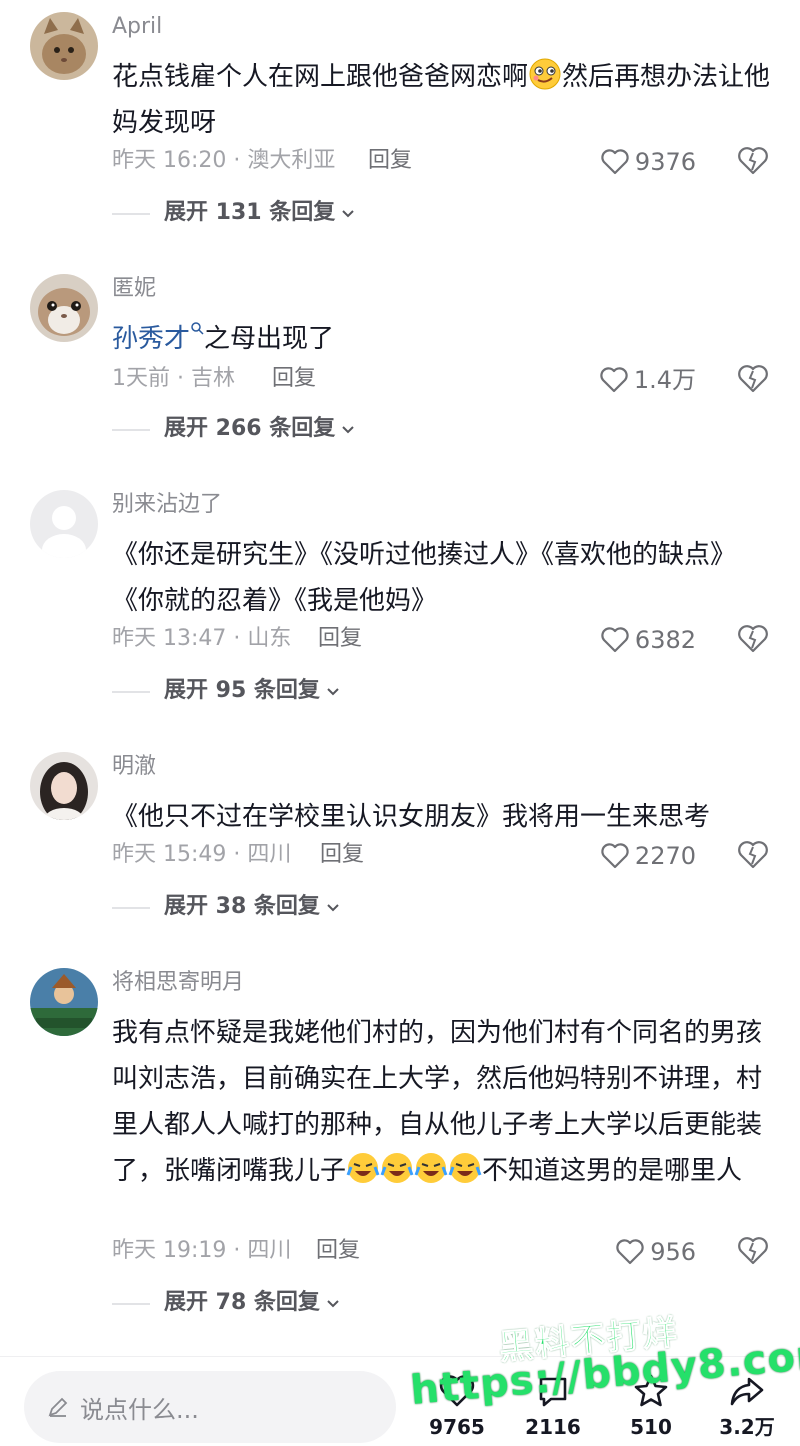 Image resolution: width=800 pixels, height=1446 pixels. What do you see at coordinates (238, 855) in the screenshot?
I see `comment-meta: 昨天 15:49 · 四川 回复` at bounding box center [238, 855].